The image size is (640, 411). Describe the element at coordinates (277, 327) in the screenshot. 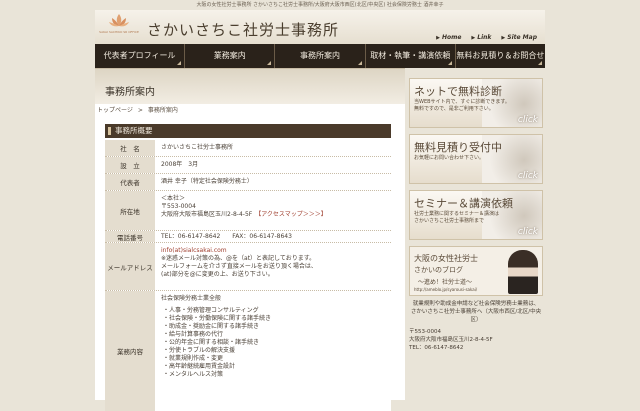

I see `list-item: 助成金・奨励金に関する諸手続き` at that location.